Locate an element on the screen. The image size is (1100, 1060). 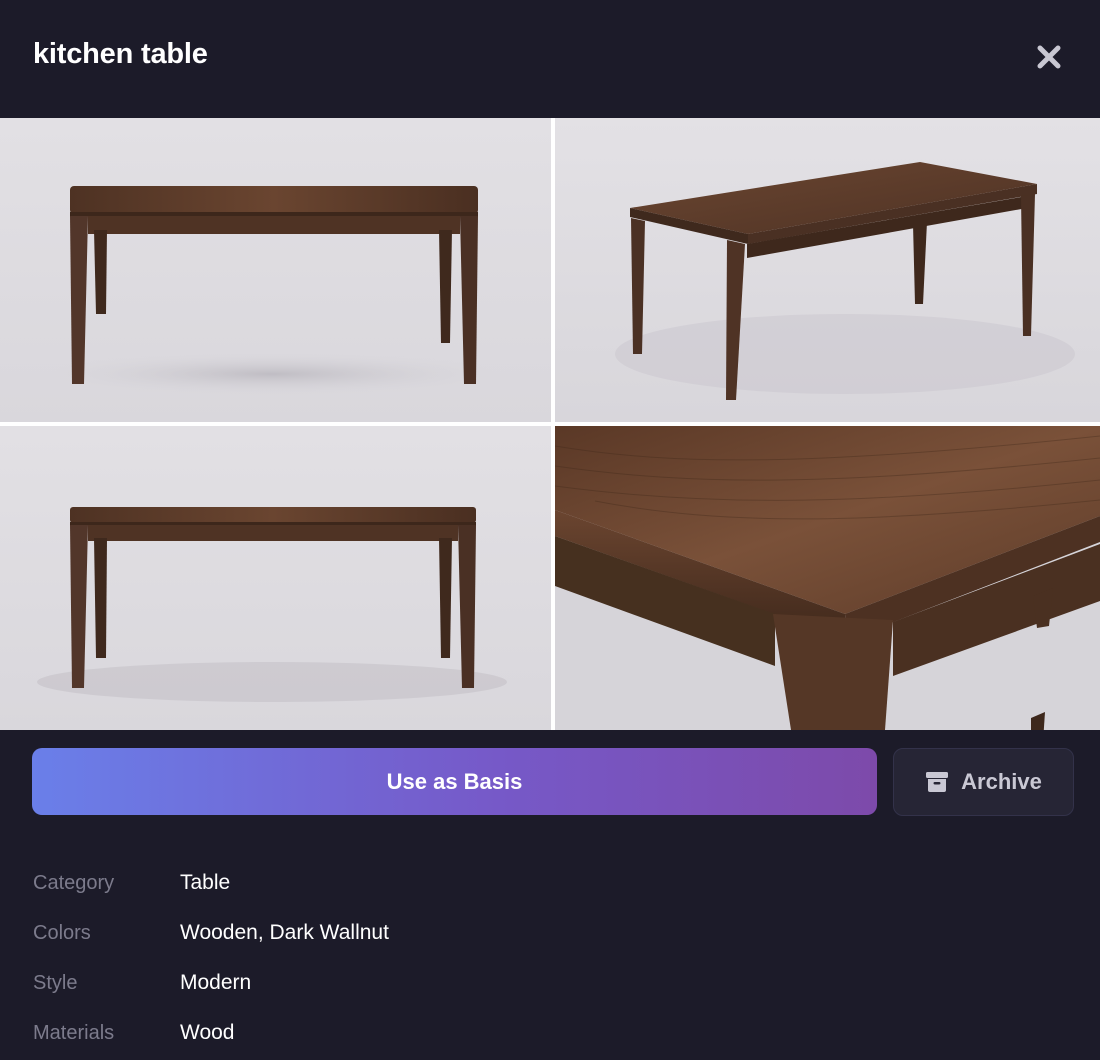
archive-button: Archive is located at coordinates (983, 782).